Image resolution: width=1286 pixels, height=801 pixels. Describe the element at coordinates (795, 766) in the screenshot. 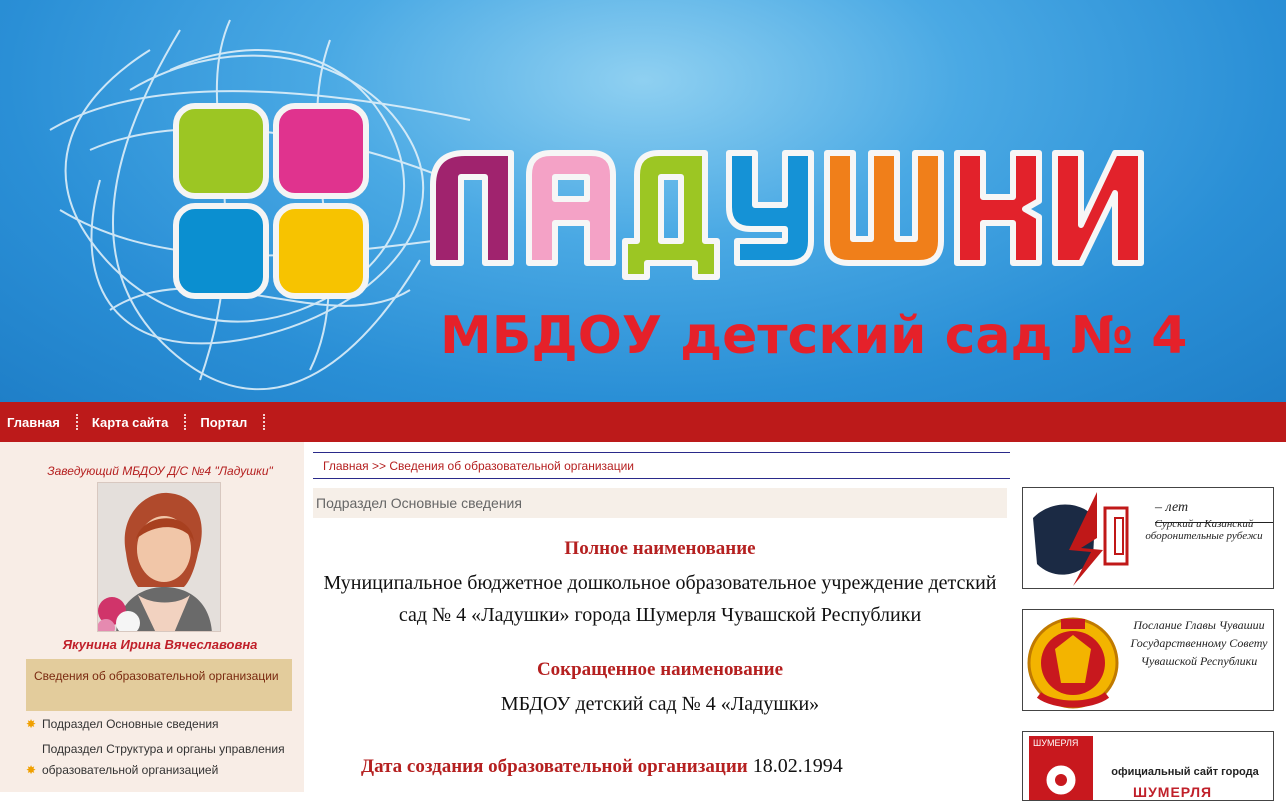

I see `founded-date-value: 18.02.1994` at that location.